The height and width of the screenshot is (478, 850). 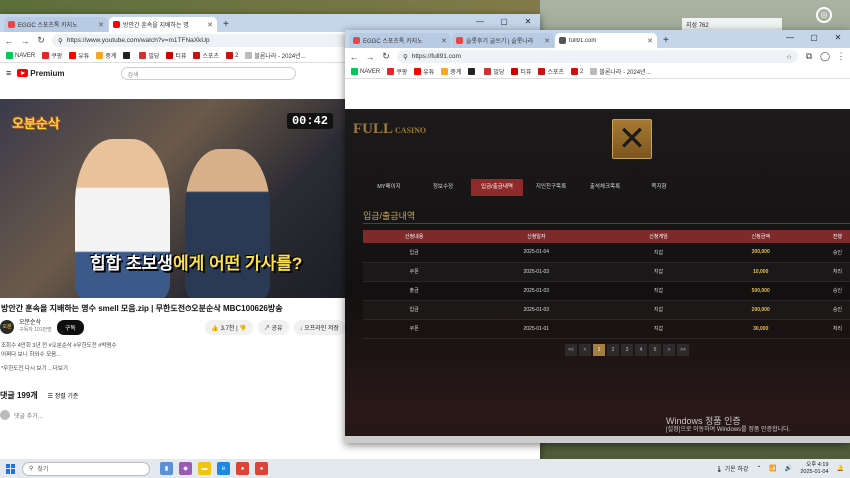 I want to click on edge-app-icon: e, so click(x=223, y=468).